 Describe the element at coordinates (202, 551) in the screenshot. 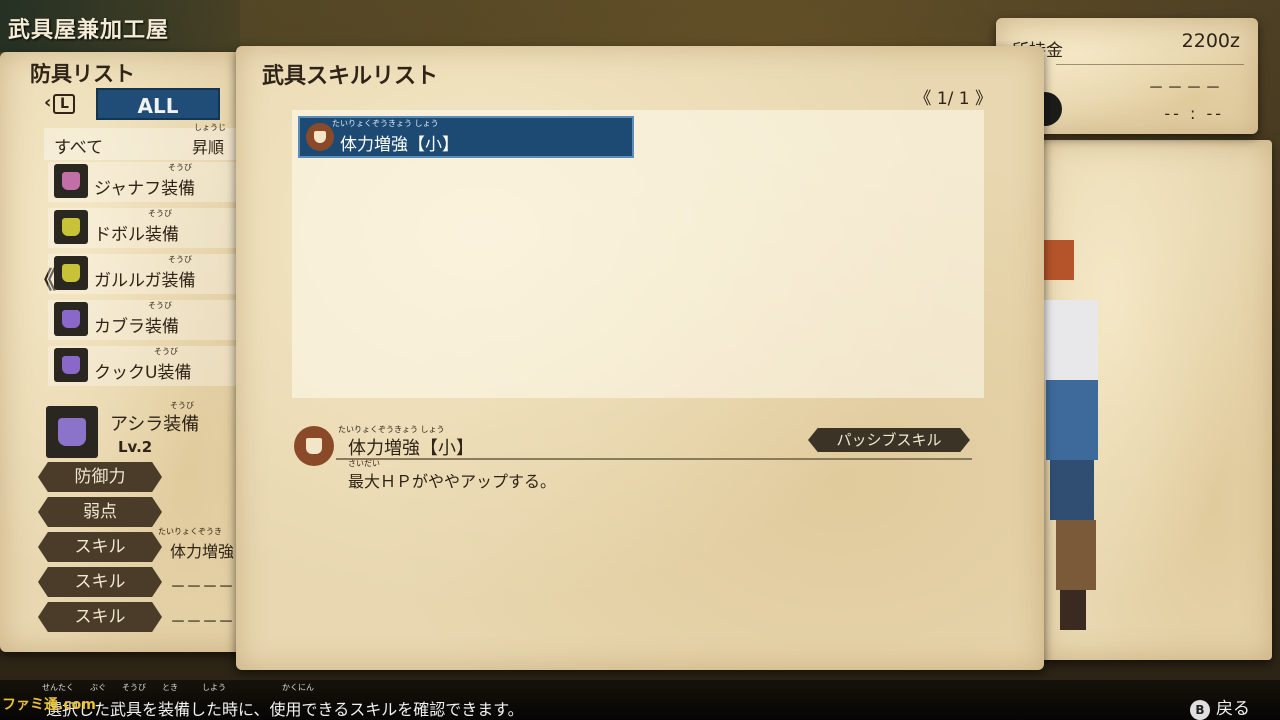

I see `stat-value: 体力増強` at that location.